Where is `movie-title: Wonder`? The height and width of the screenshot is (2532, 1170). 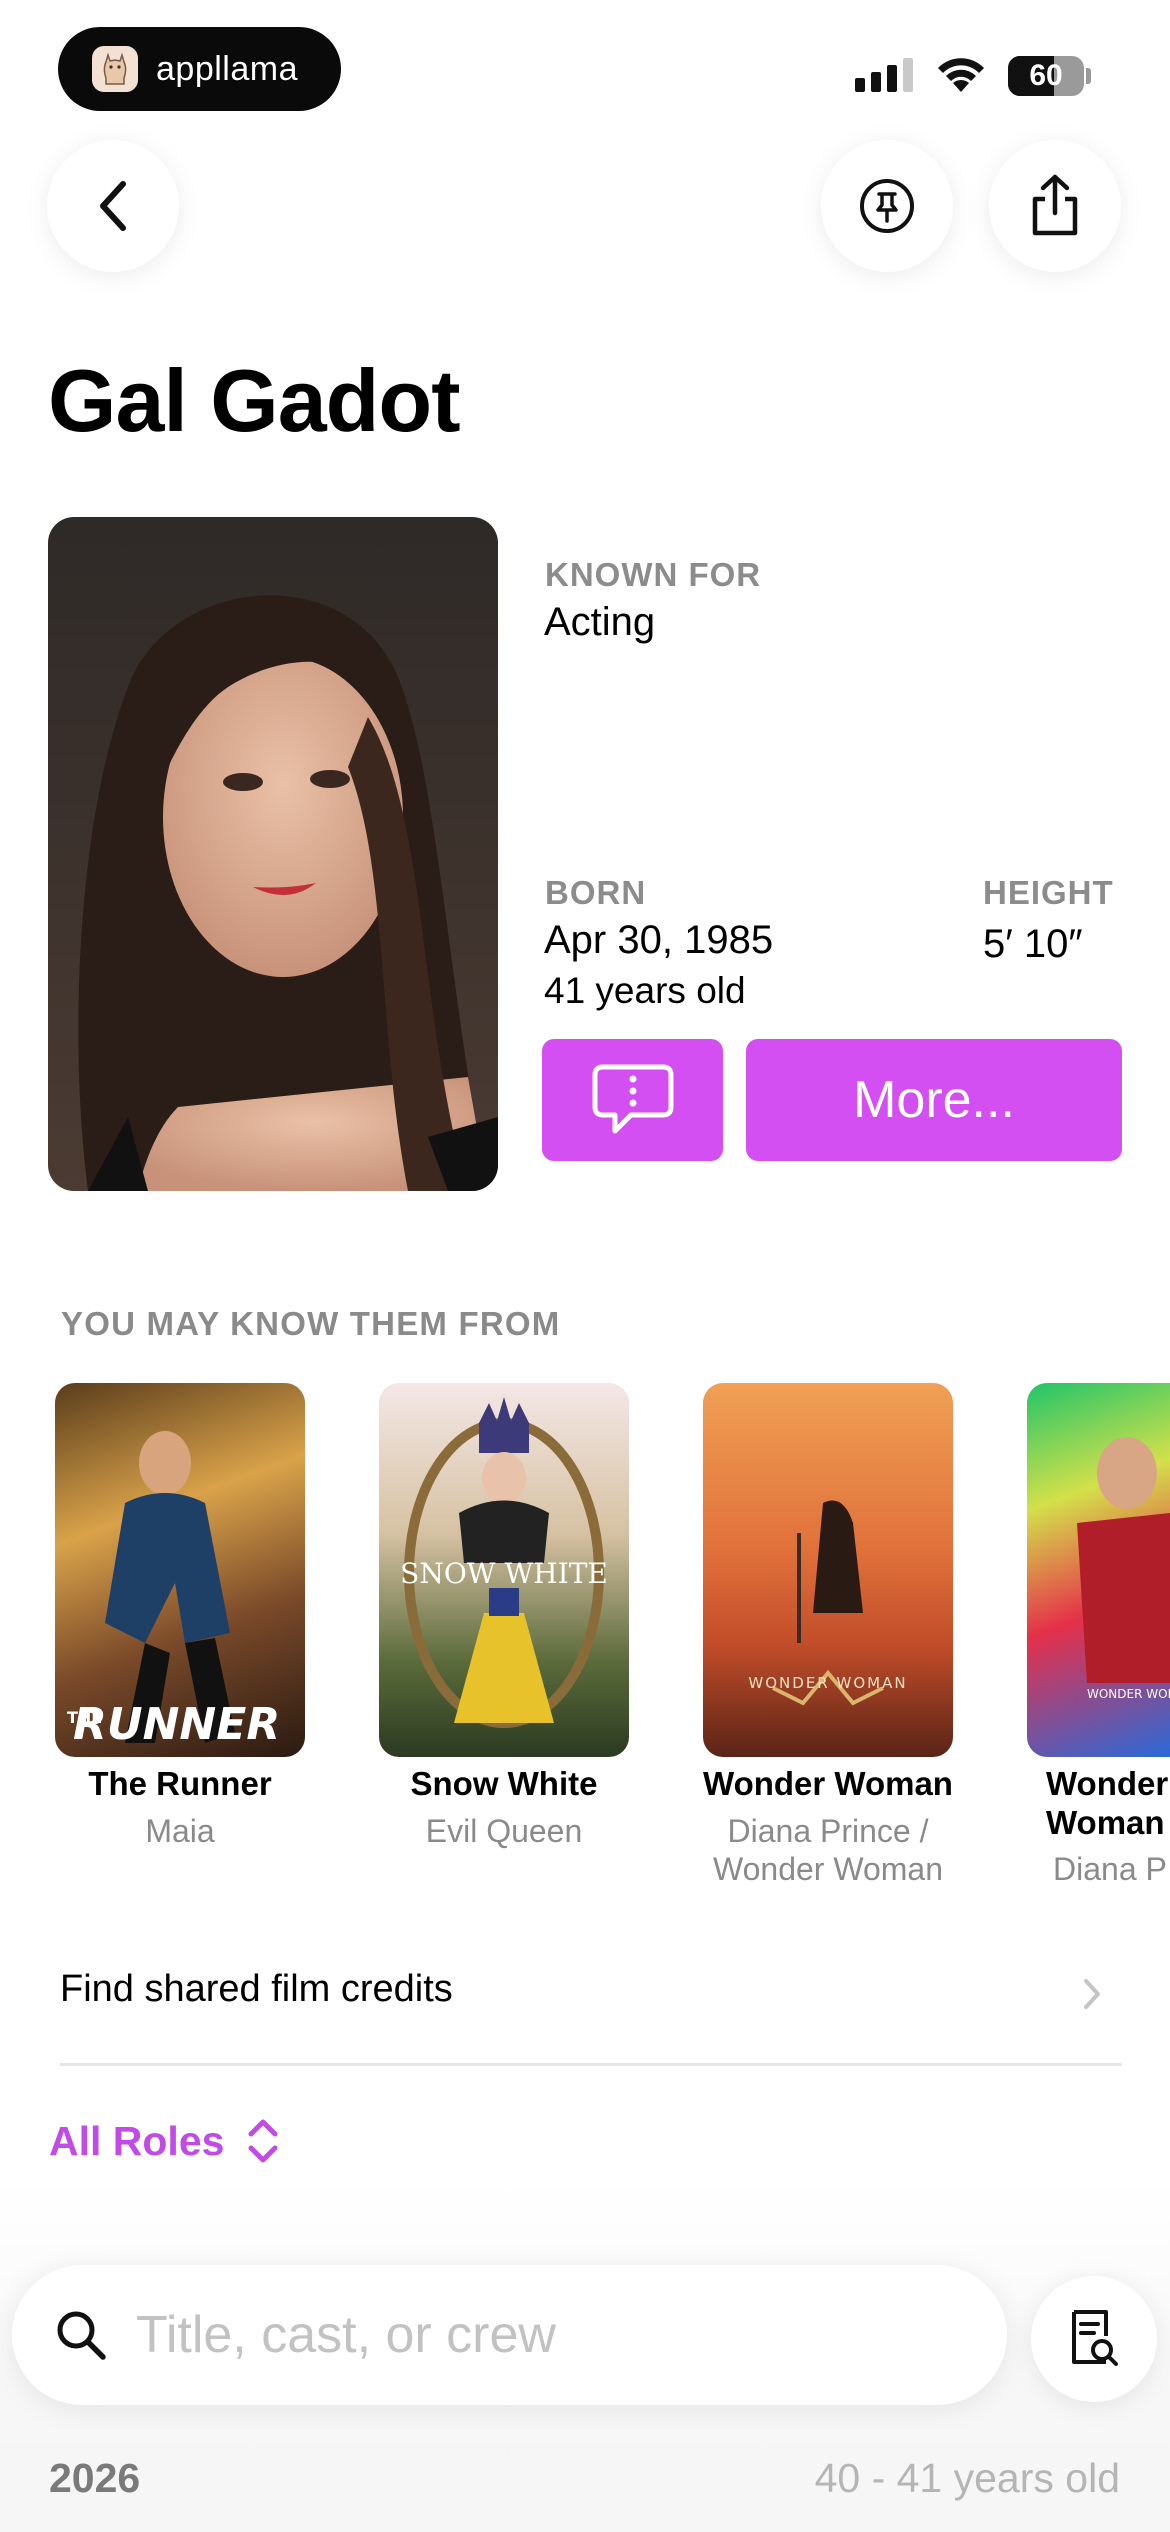 movie-title: Wonder is located at coordinates (1107, 1784).